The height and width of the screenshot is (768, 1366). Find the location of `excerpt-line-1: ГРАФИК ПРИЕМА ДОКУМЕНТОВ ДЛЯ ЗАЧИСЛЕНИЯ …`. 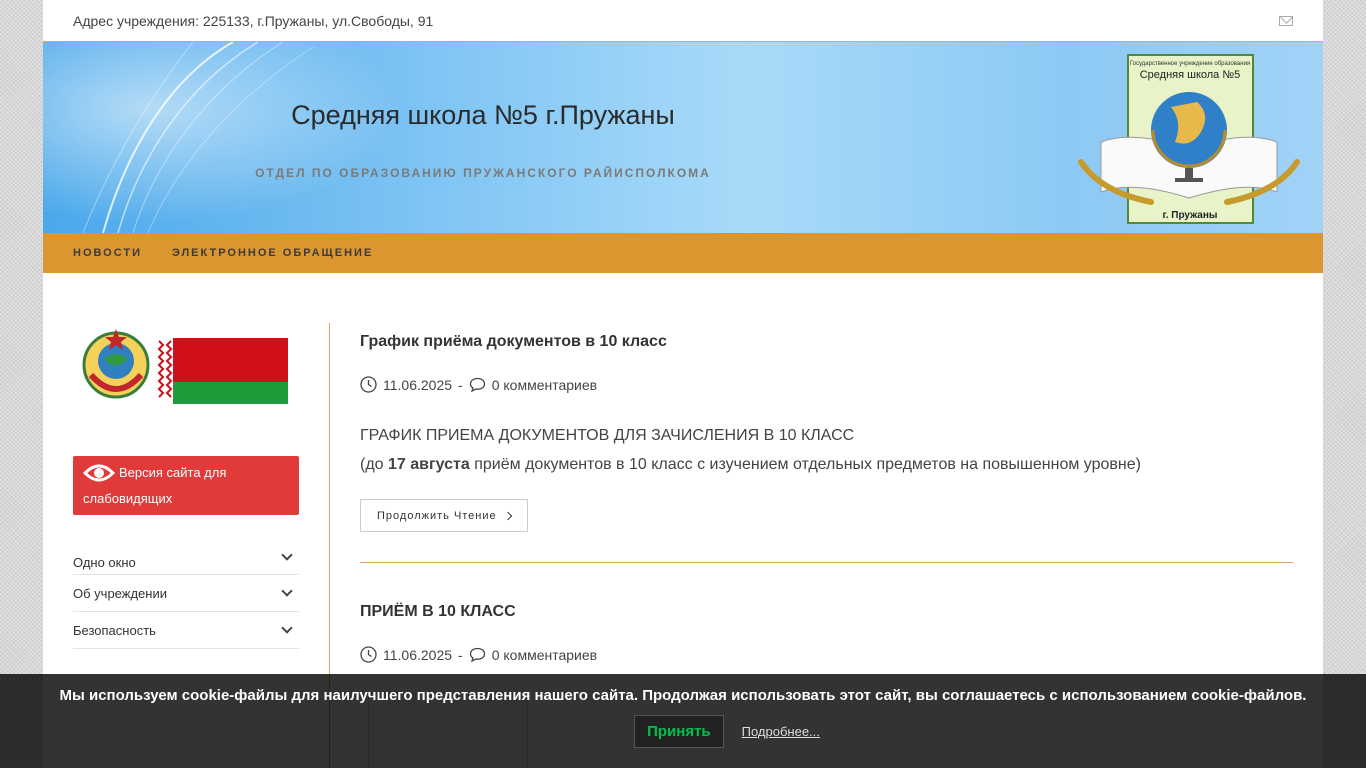

excerpt-line-1: ГРАФИК ПРИЕМА ДОКУМЕНТОВ ДЛЯ ЗАЧИСЛЕНИЯ … is located at coordinates (607, 435).